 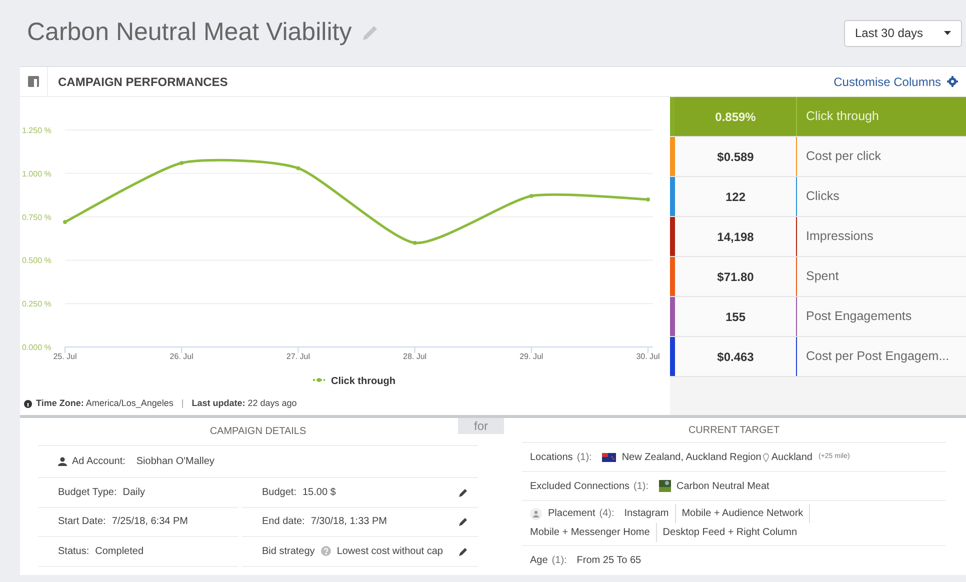 I want to click on metric-row: 155 Post Engagements, so click(x=818, y=317).